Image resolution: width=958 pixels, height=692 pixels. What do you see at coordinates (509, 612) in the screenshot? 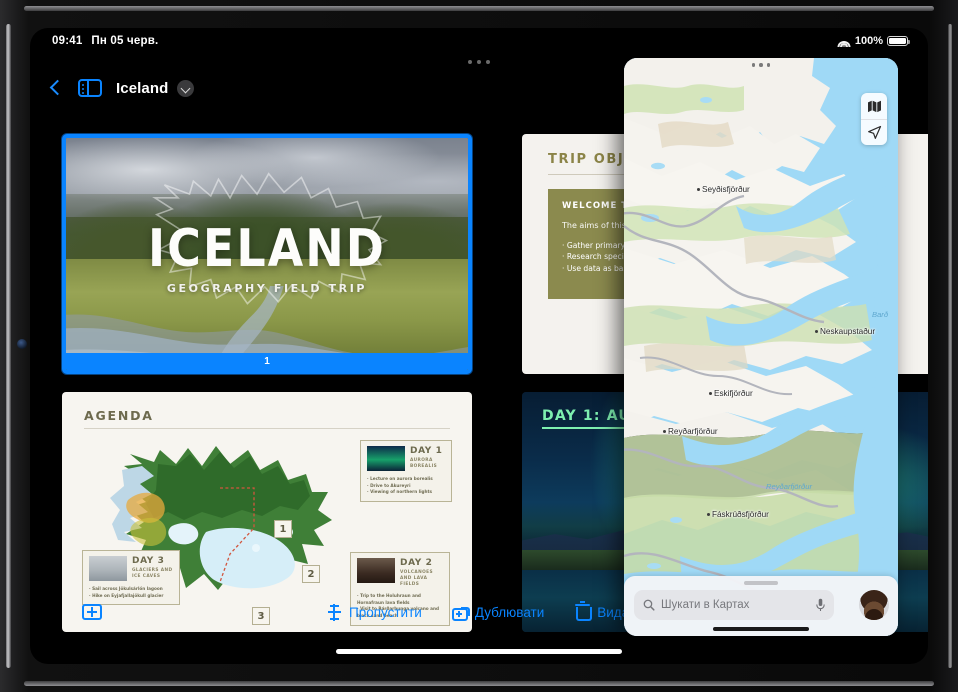
I see `duplicate-label: Дублювати` at bounding box center [509, 612].